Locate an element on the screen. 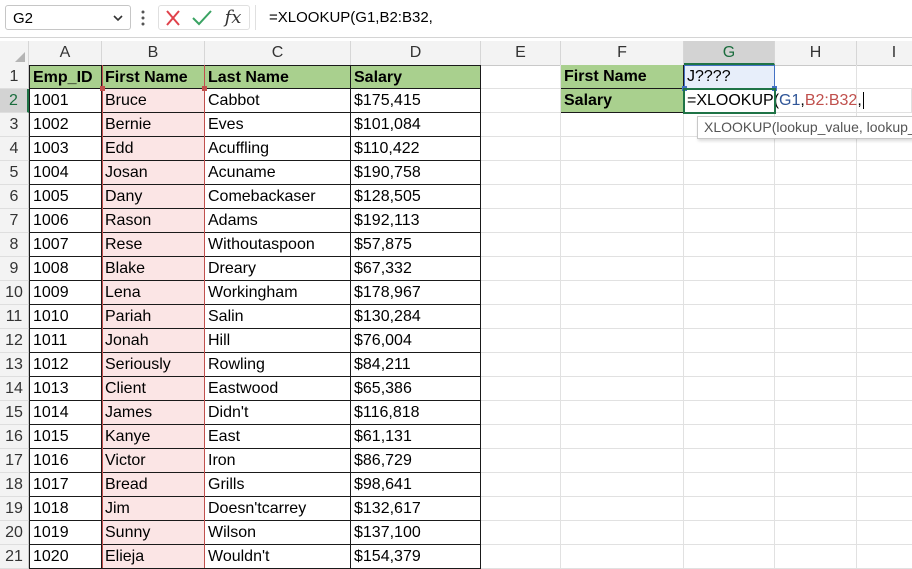 This screenshot has width=912, height=569. table-cell-salary: $190,758 is located at coordinates (416, 173).